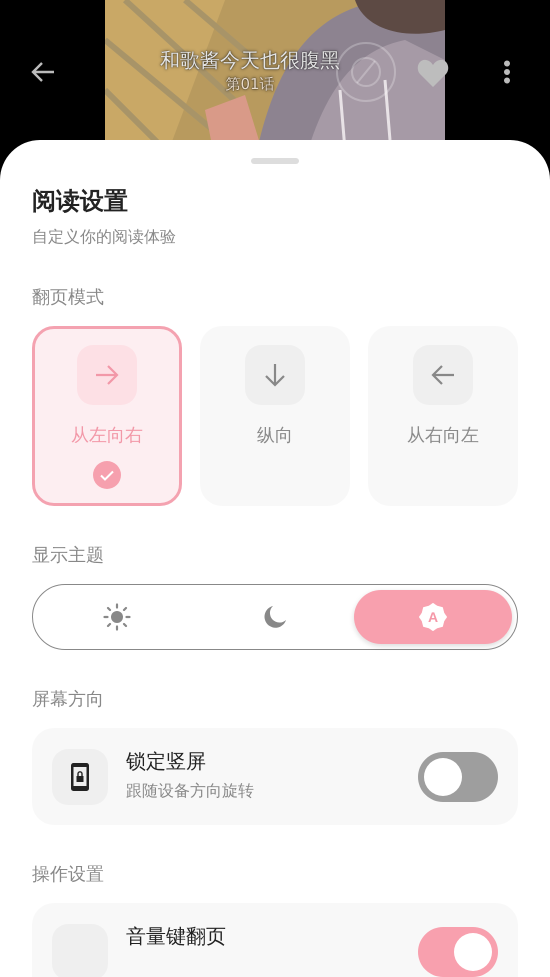  I want to click on section-label: 屏幕方向, so click(68, 700).